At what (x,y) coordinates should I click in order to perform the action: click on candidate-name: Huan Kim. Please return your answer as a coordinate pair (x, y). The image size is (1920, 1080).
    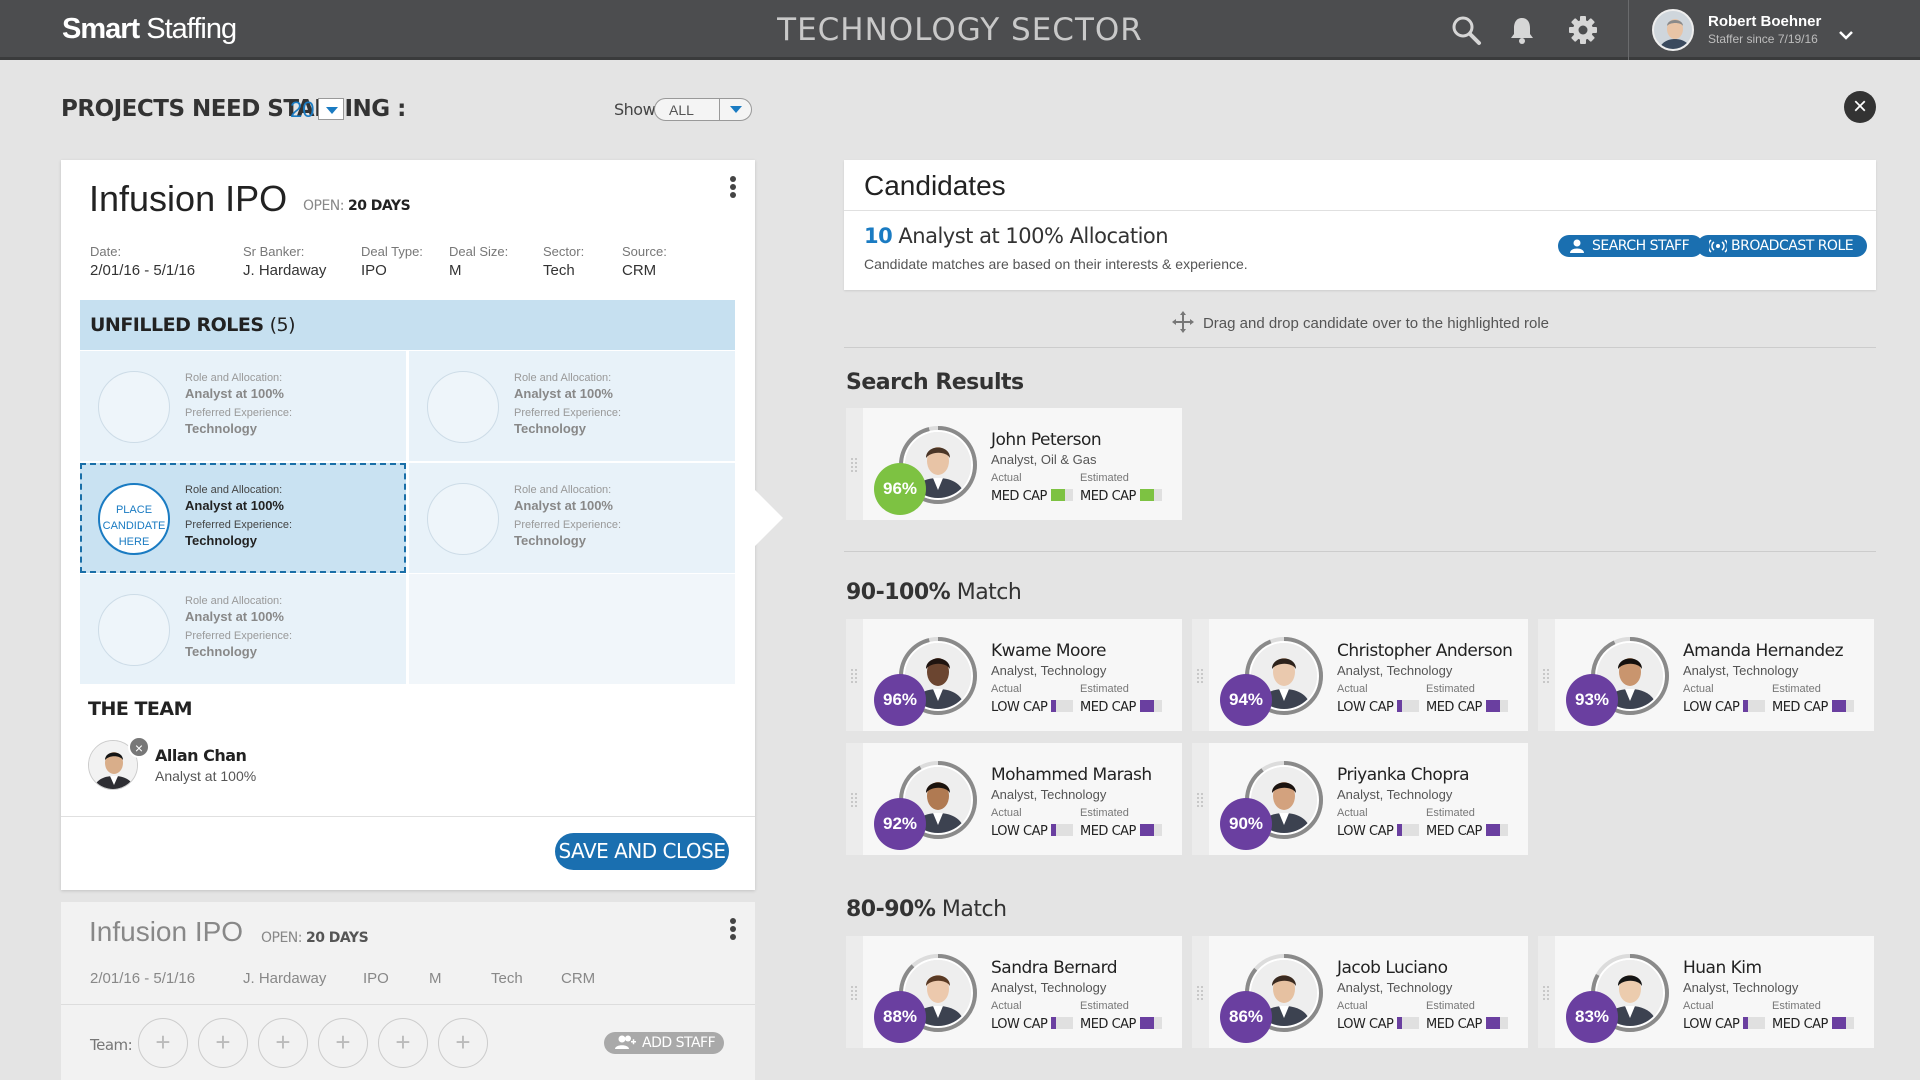
    Looking at the image, I should click on (1722, 968).